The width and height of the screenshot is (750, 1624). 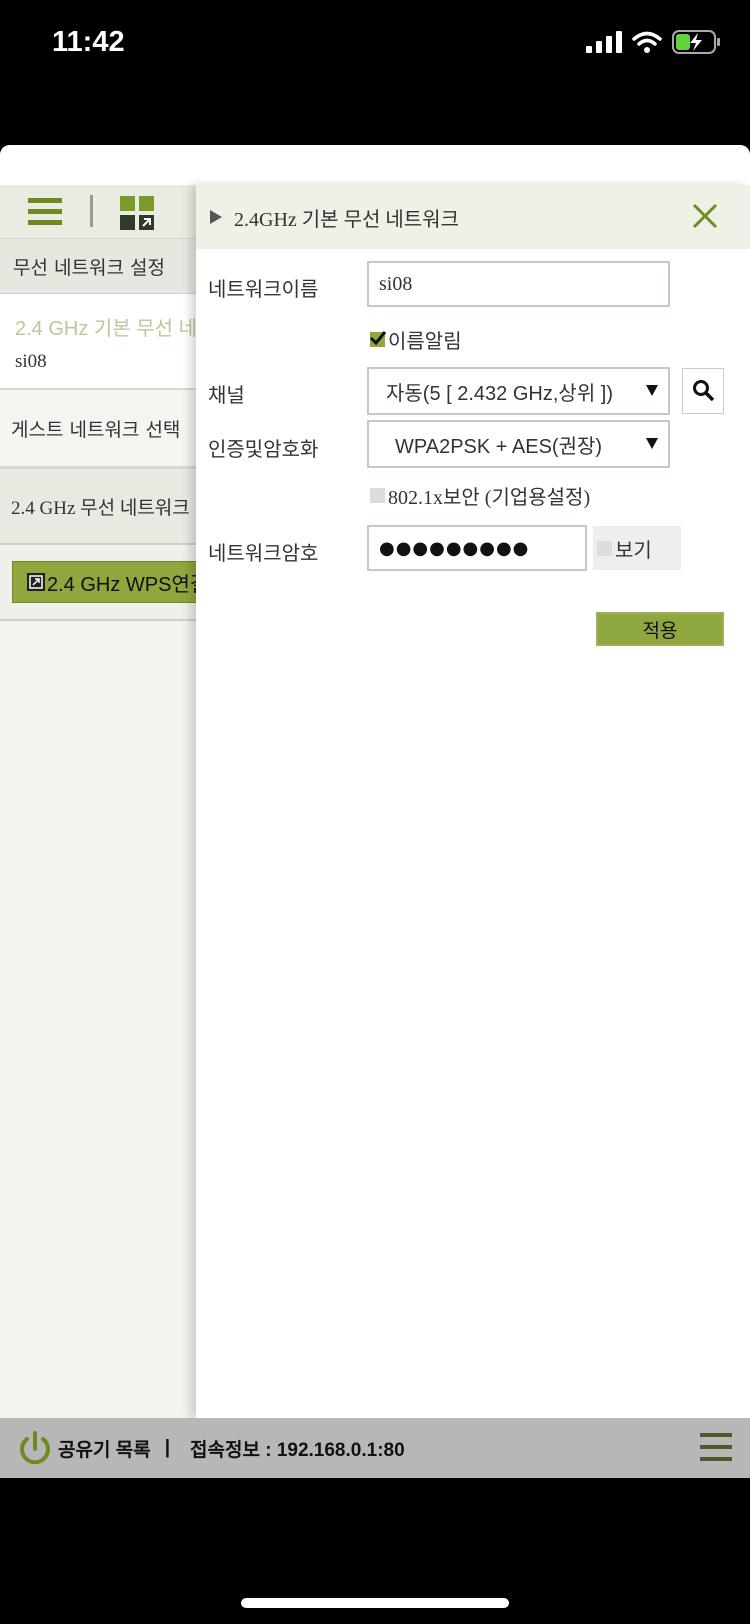 What do you see at coordinates (35, 1448) in the screenshot?
I see `power-icon` at bounding box center [35, 1448].